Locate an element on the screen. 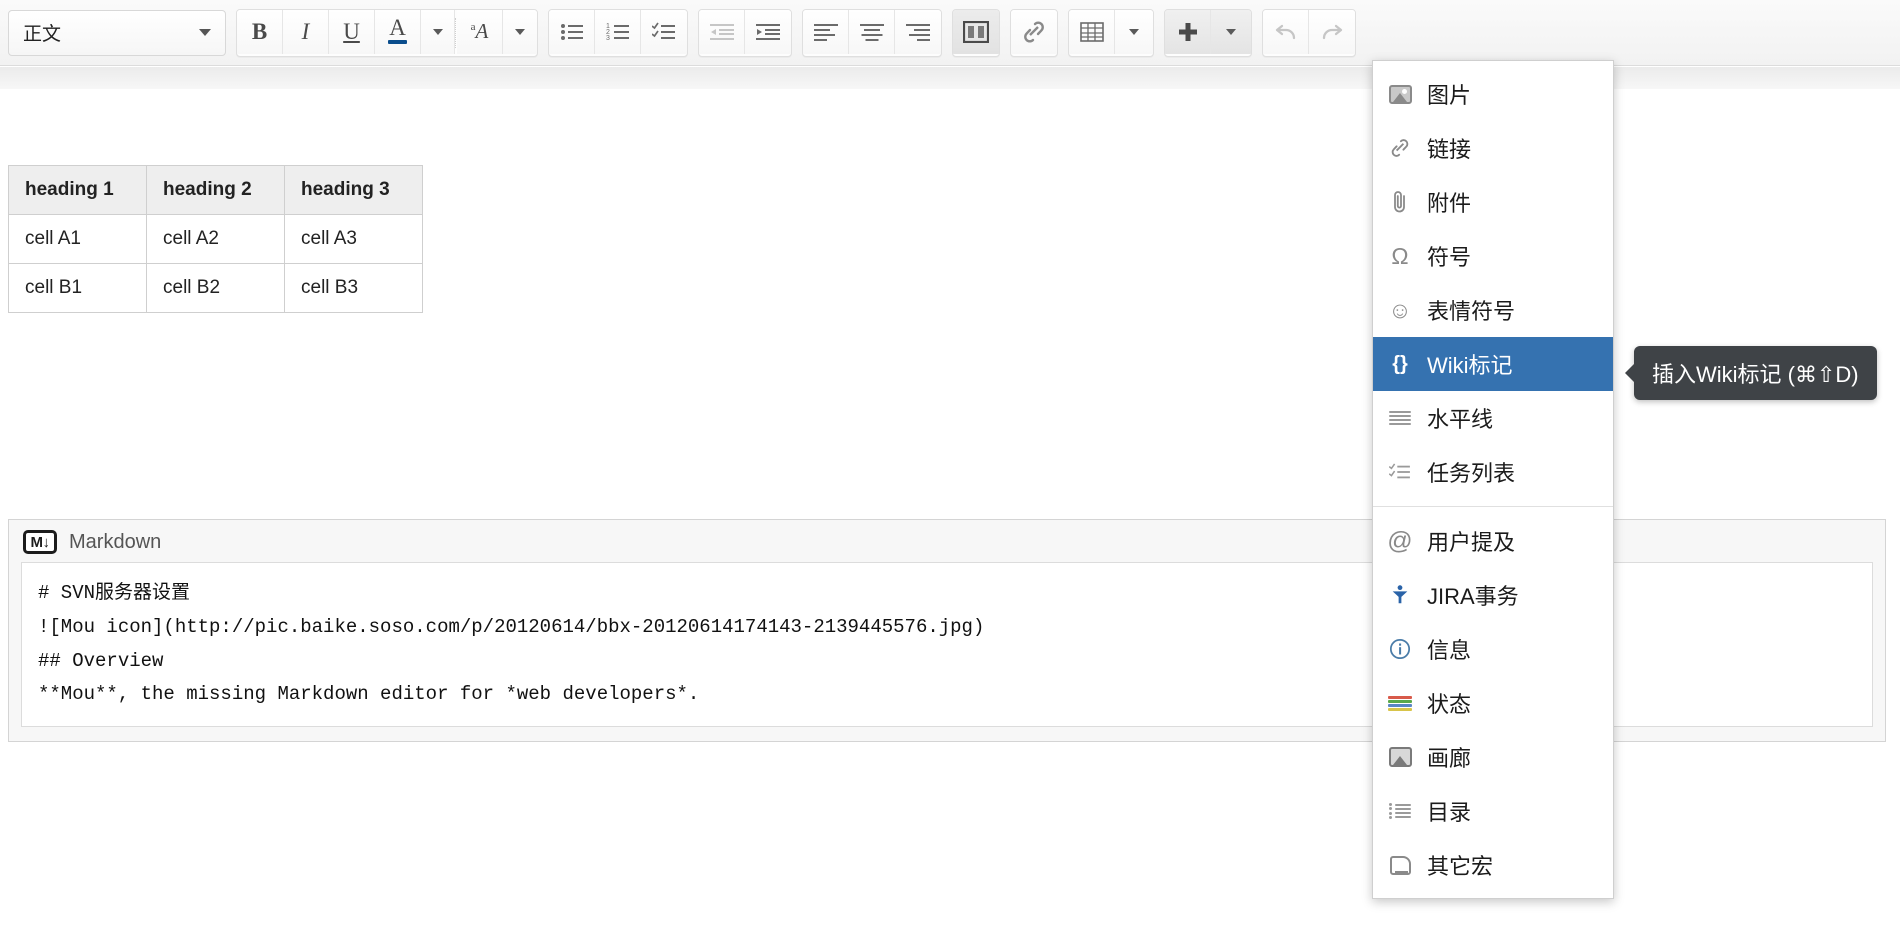  numbered-list-icon: 1 2 3 is located at coordinates (617, 32).